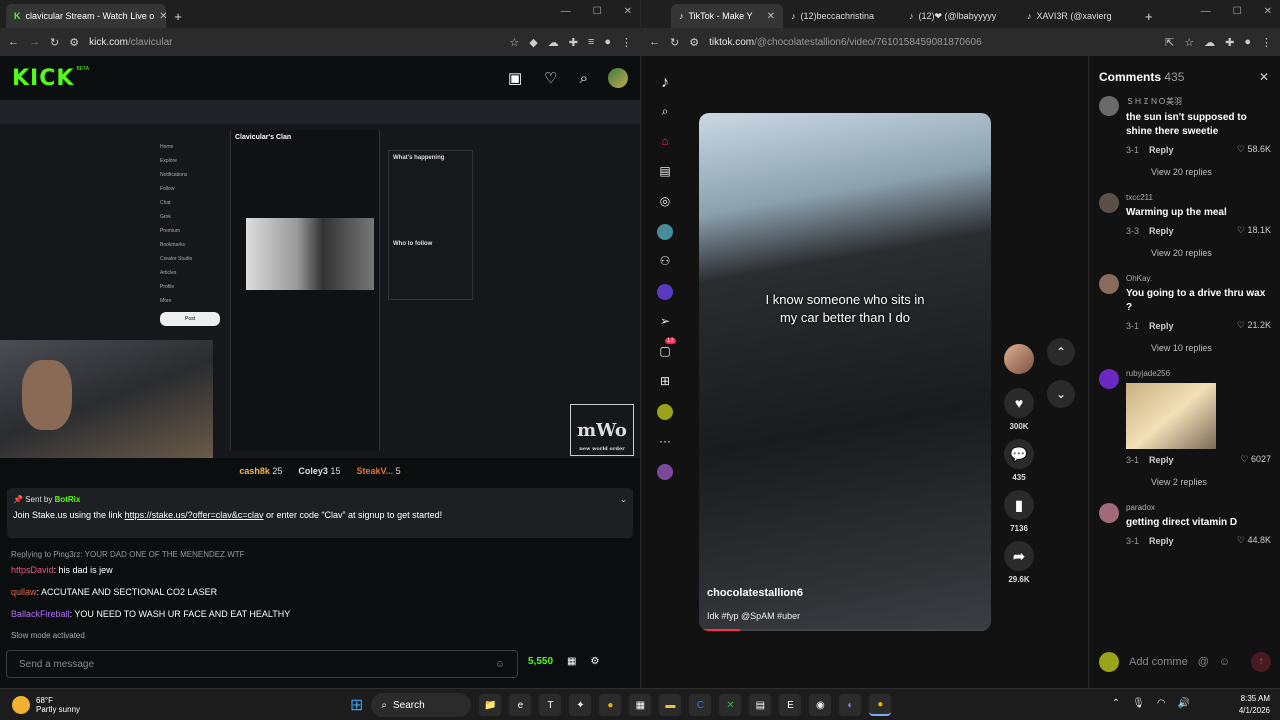 The image size is (1280, 720). Describe the element at coordinates (178, 16) in the screenshot. I see `new-tab-button: +` at that location.